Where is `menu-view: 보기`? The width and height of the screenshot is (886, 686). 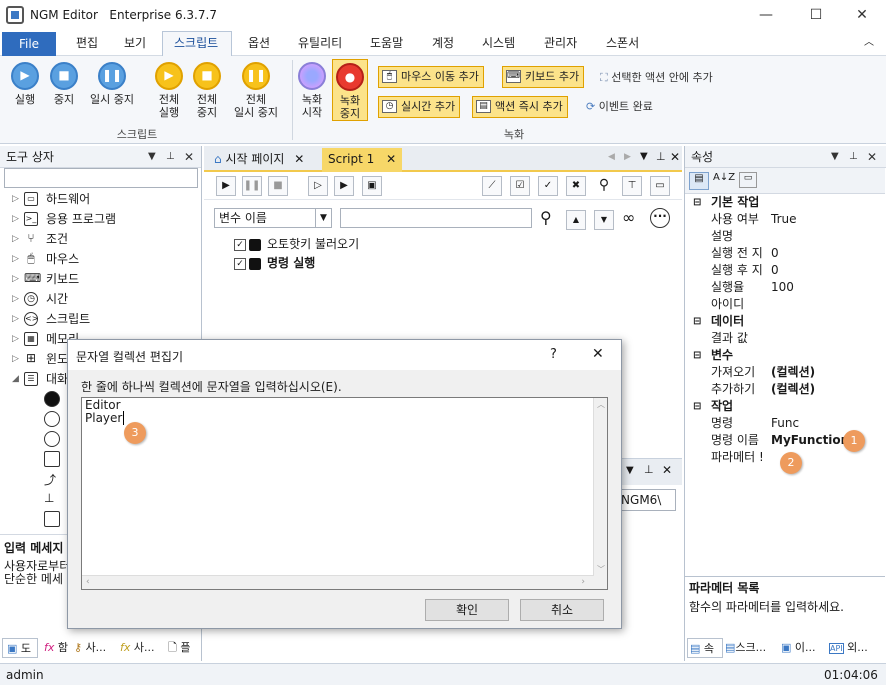
menu-view: 보기 is located at coordinates (135, 43).